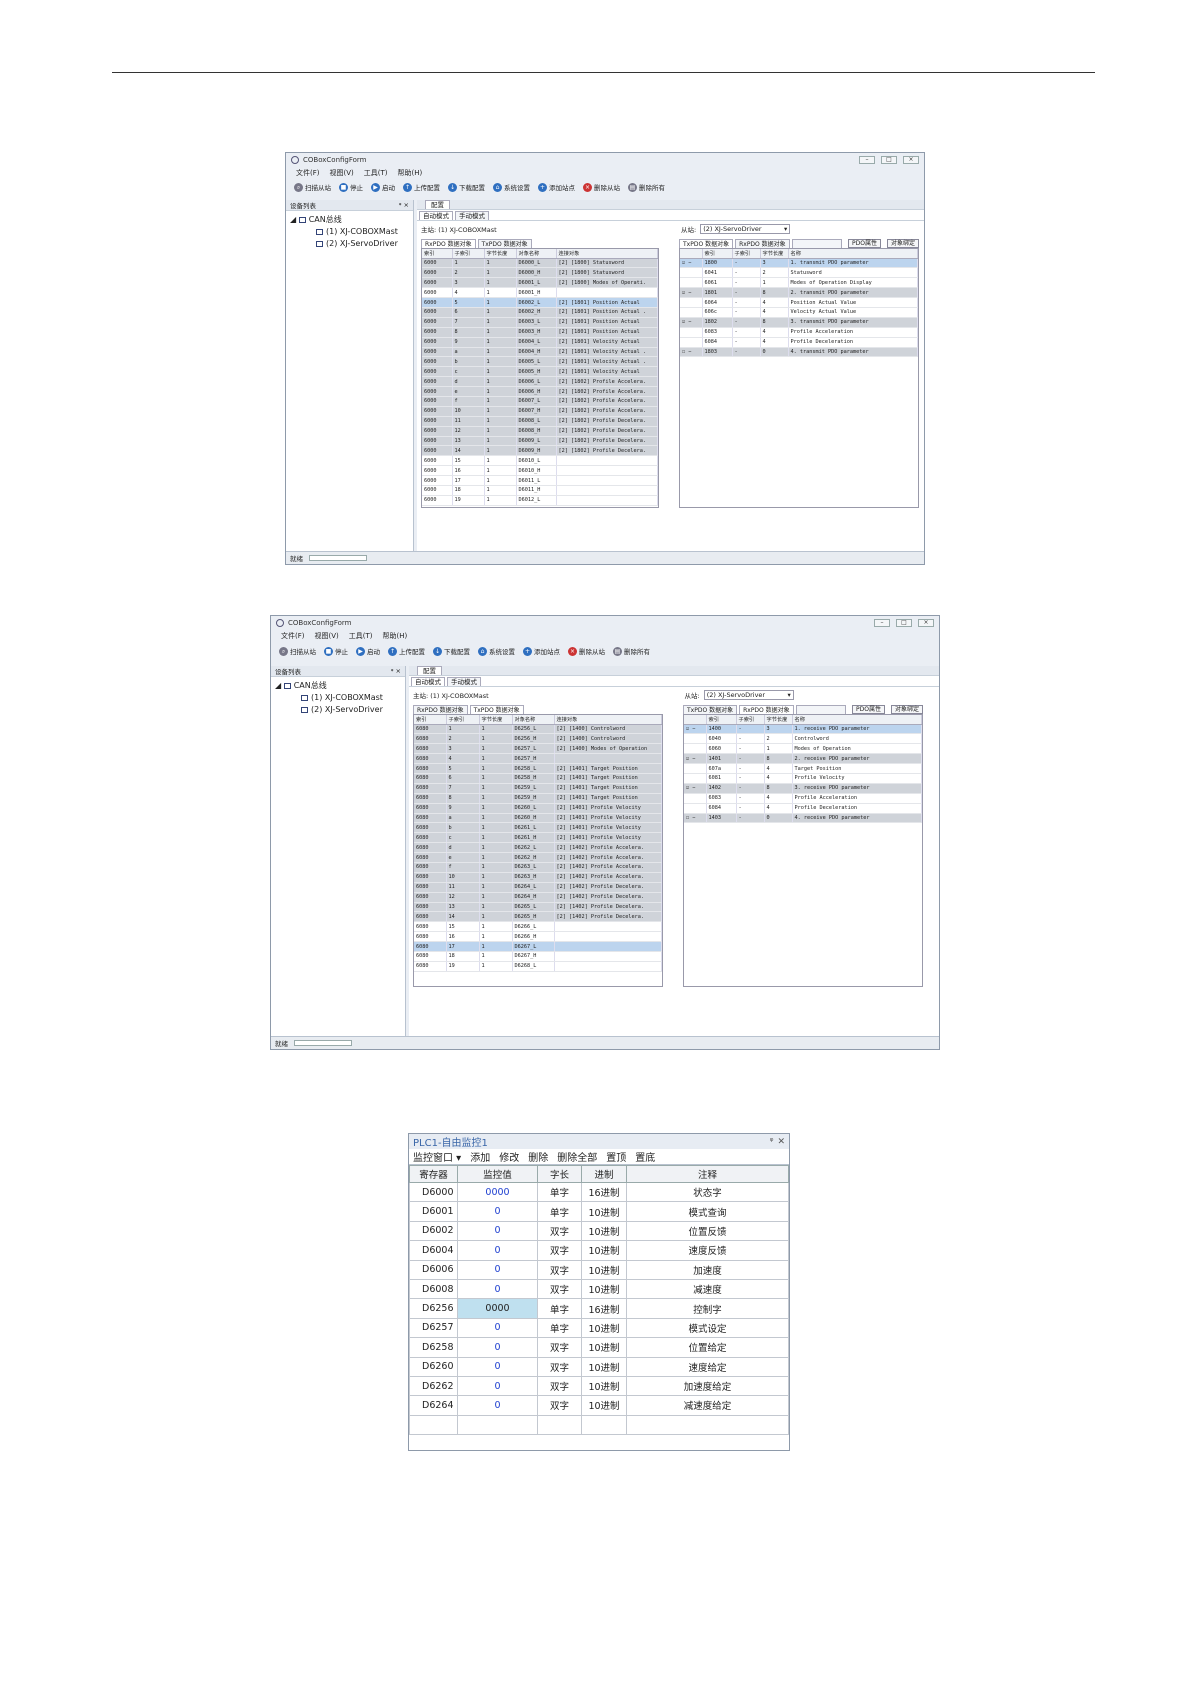  I want to click on table-row: 6080 9 1 D6260_L [2] [1401] Profile Velocity, so click(538, 808).